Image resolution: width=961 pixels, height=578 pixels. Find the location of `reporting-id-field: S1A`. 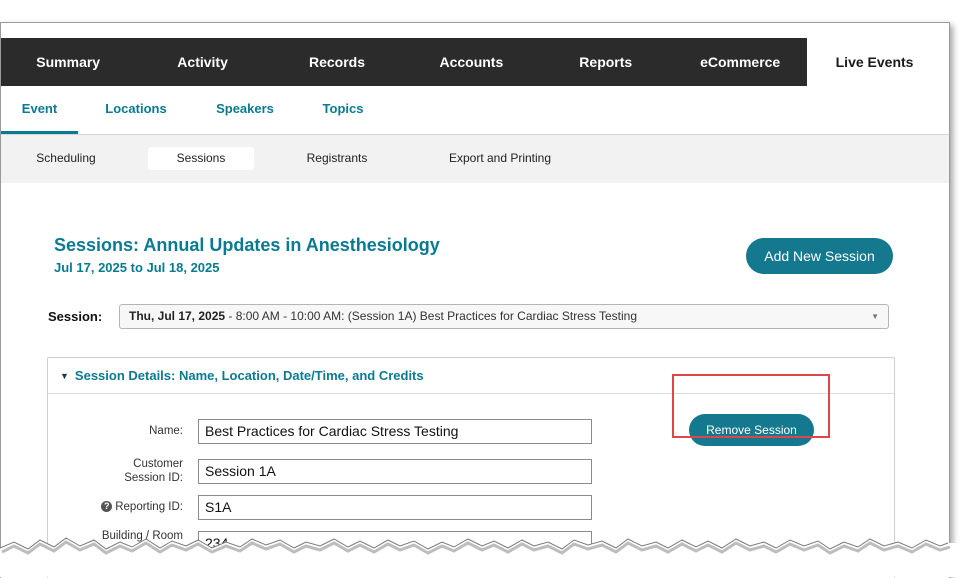

reporting-id-field: S1A is located at coordinates (395, 507).